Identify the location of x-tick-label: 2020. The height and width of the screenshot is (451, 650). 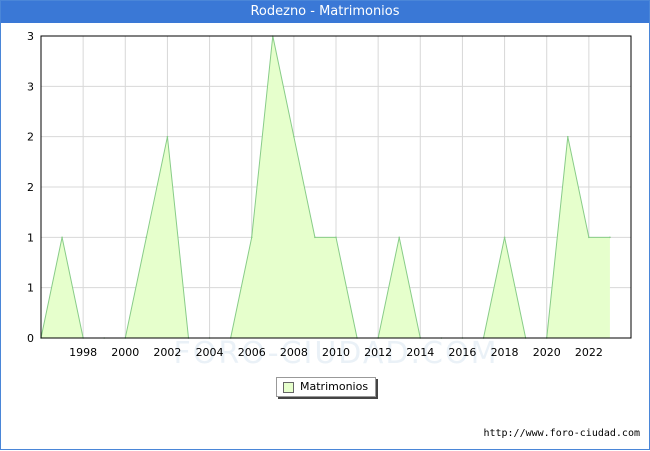
(547, 352).